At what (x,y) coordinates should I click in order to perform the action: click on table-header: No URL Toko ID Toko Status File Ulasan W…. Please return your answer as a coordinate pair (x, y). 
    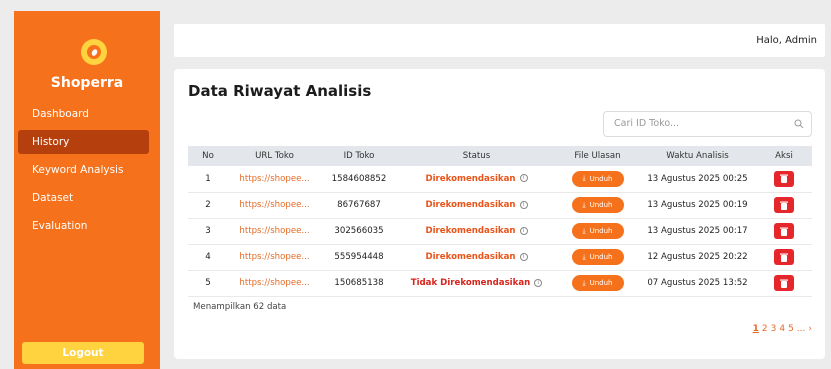
    Looking at the image, I should click on (500, 156).